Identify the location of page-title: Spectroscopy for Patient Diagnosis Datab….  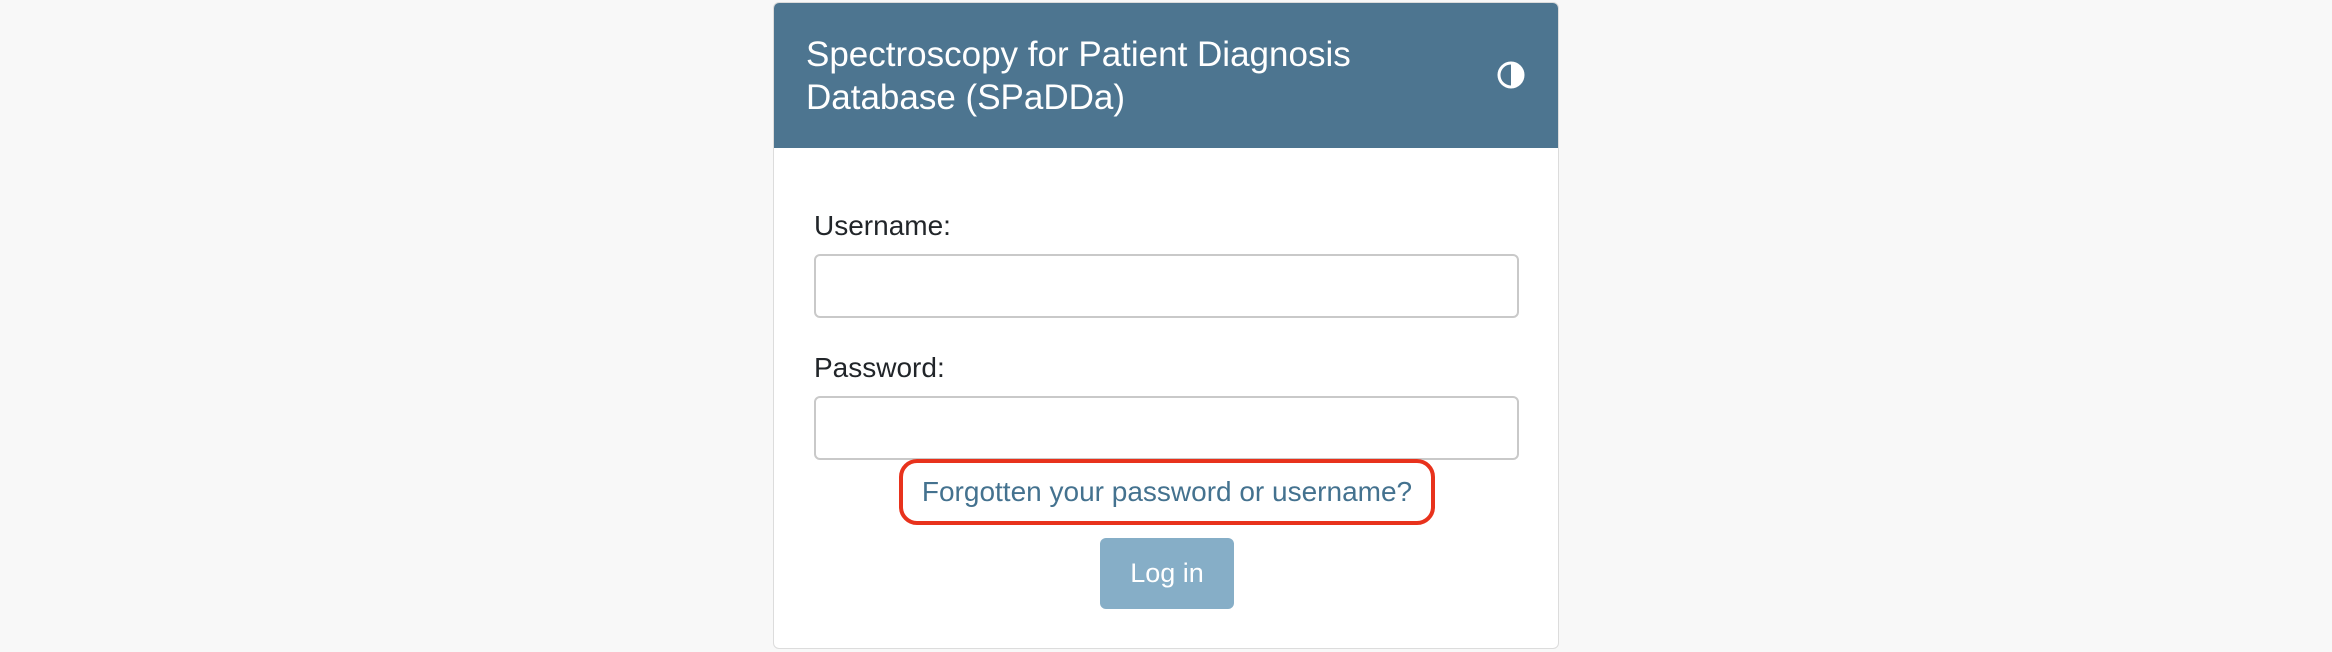
(1078, 76).